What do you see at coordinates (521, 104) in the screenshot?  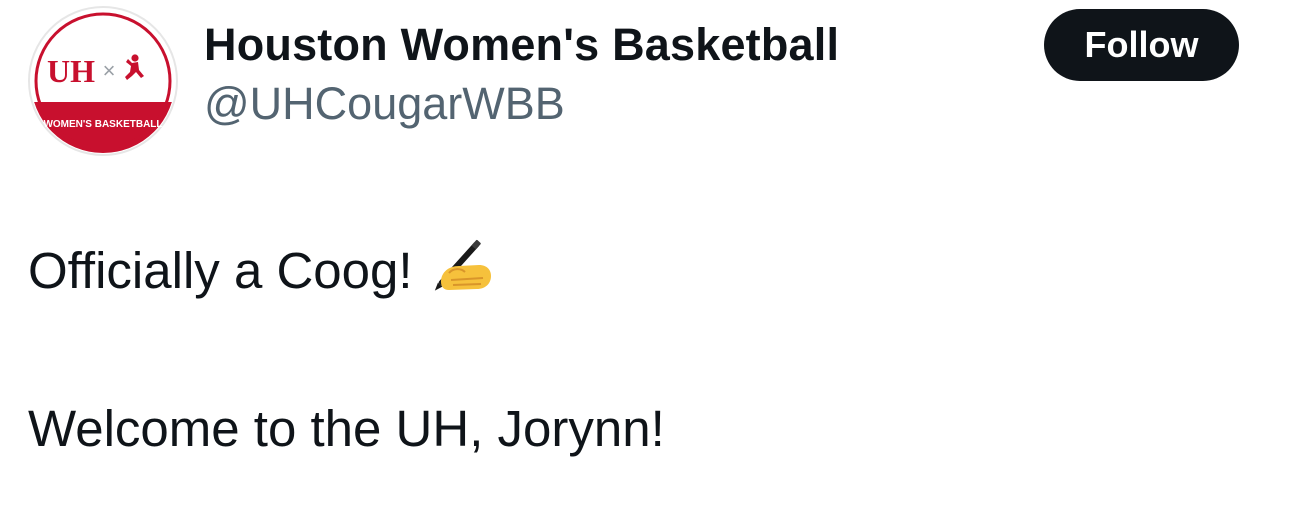 I see `account-handle: @UHCougarWBB` at bounding box center [521, 104].